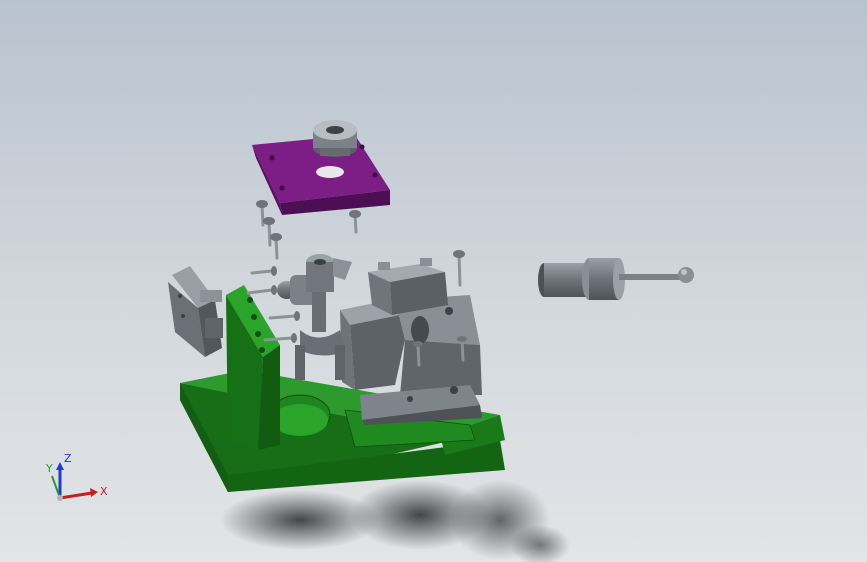  Describe the element at coordinates (616, 279) in the screenshot. I see `handle` at that location.